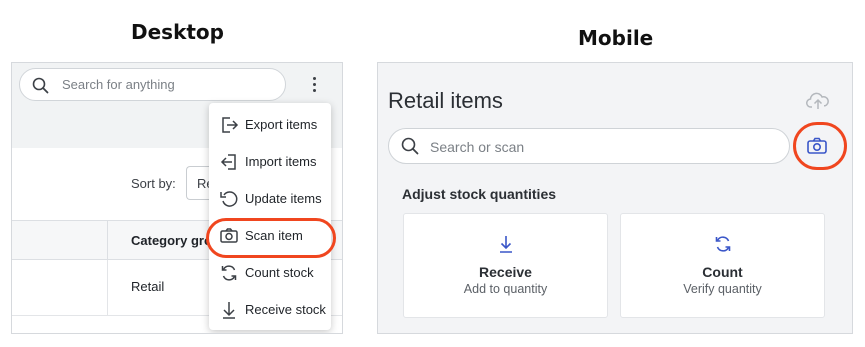 The width and height of the screenshot is (865, 347). I want to click on count-card: Count Verify quantity, so click(722, 265).